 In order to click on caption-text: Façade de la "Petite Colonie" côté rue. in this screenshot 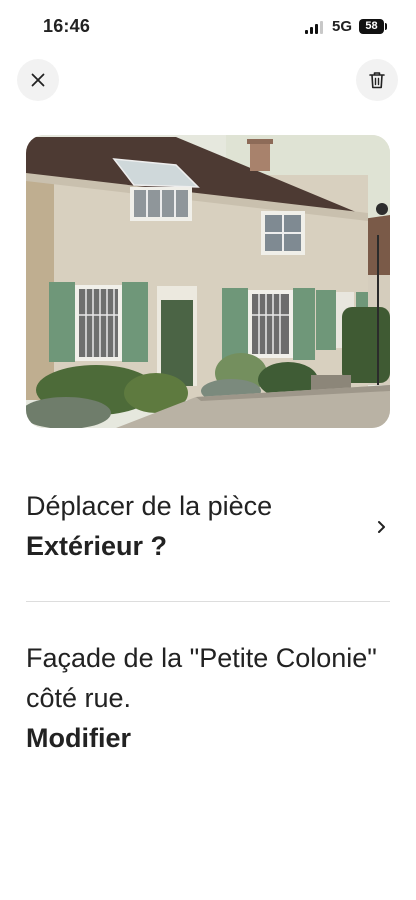, I will do `click(201, 678)`.